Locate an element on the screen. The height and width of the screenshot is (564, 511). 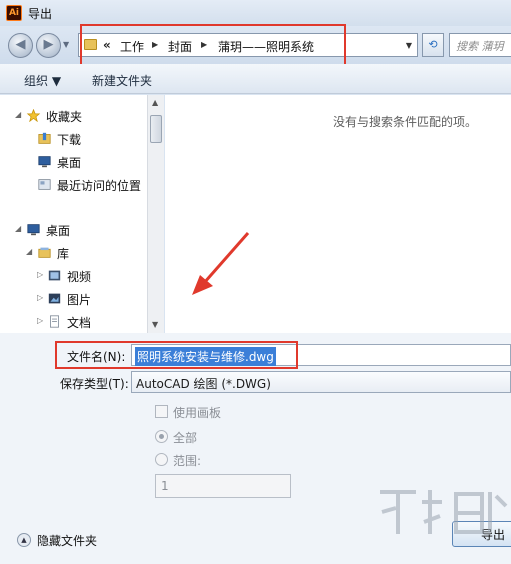
recent-pages-chevron-icon: ▼ is located at coordinates (66, 44).